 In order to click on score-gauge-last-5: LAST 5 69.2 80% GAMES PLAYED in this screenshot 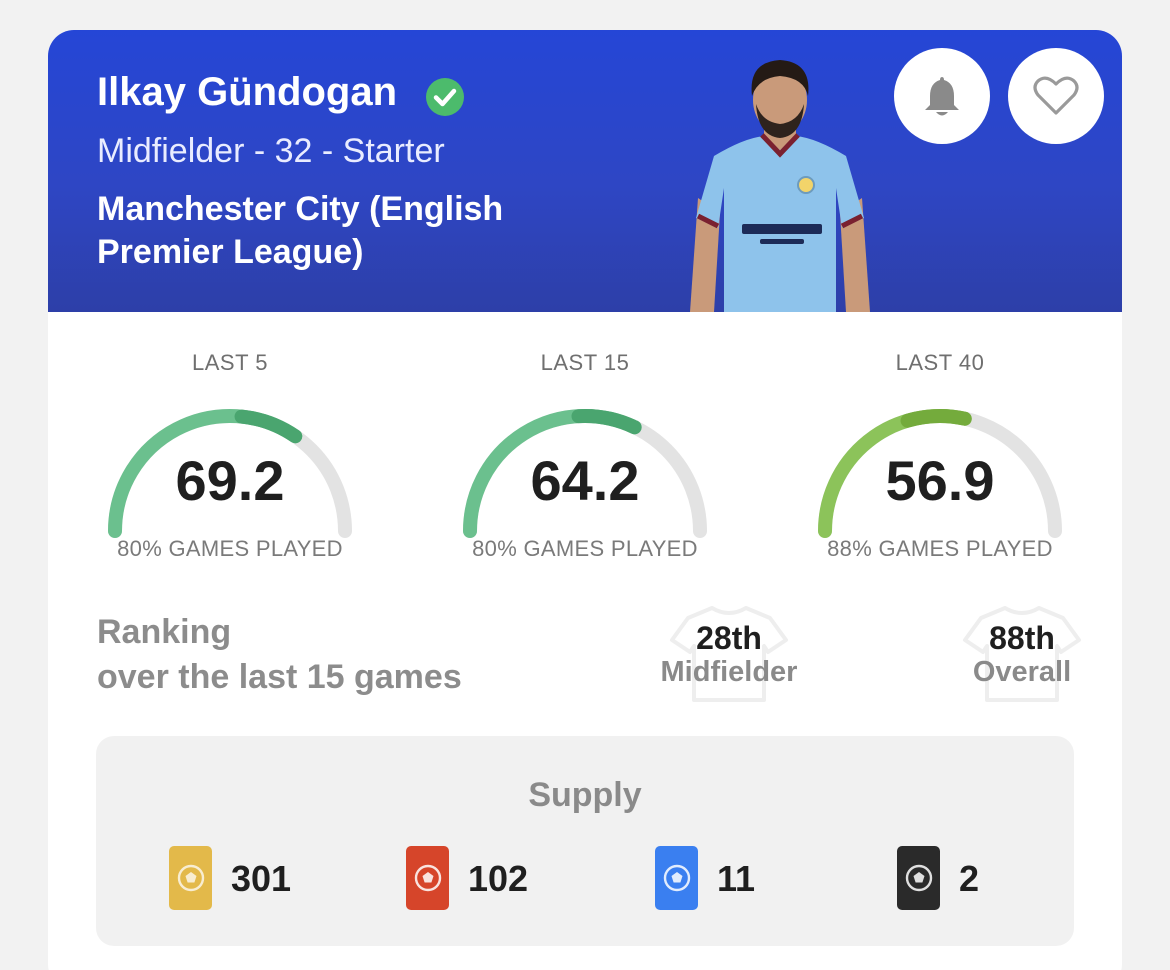, I will do `click(230, 461)`.